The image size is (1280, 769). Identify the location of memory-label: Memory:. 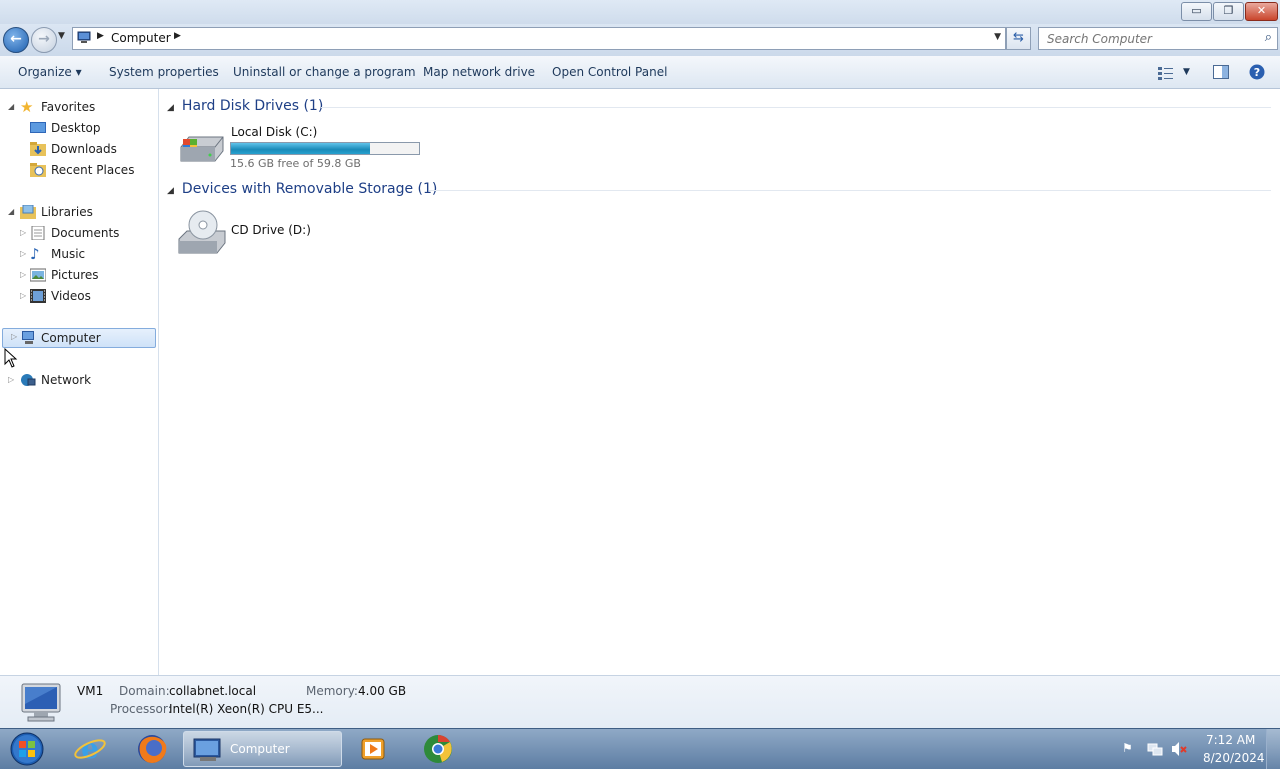
(332, 691).